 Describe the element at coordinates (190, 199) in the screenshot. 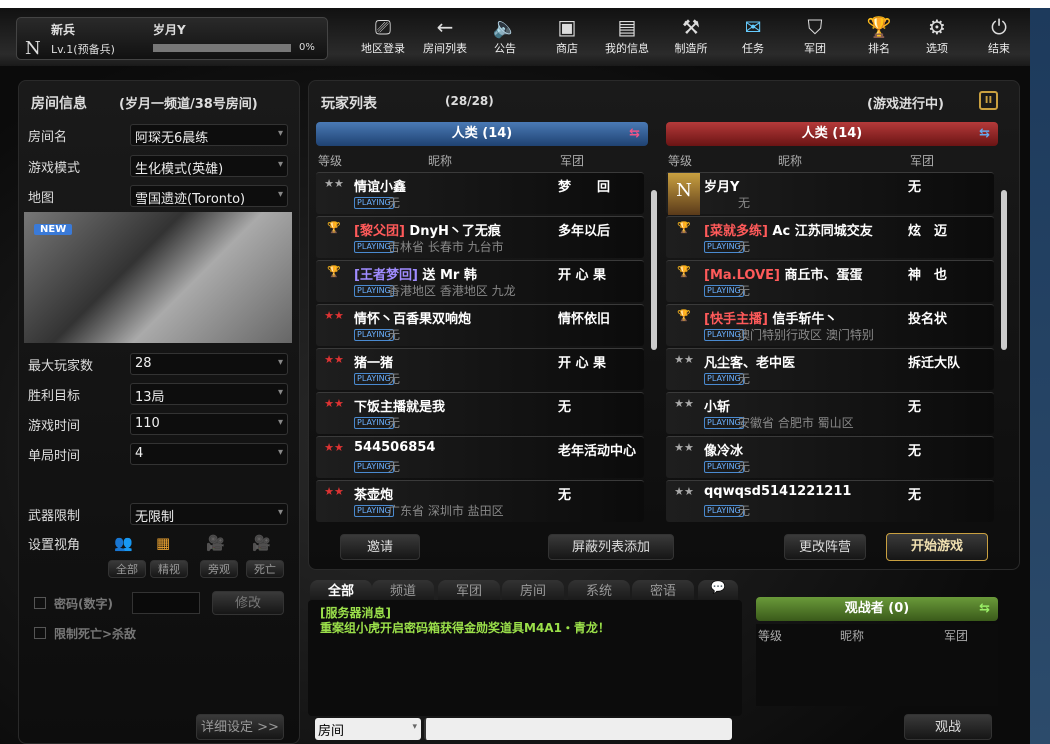

I see `field-value: 雪国遗迹(Toronto)` at that location.